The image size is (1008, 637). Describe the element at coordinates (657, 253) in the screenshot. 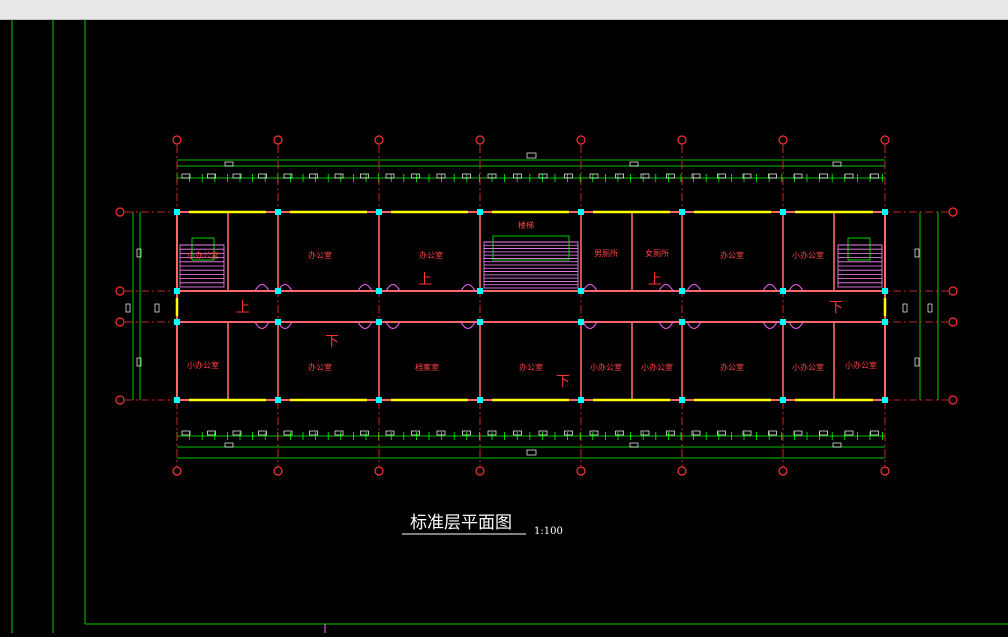

I see `room-label: 女厕所` at that location.